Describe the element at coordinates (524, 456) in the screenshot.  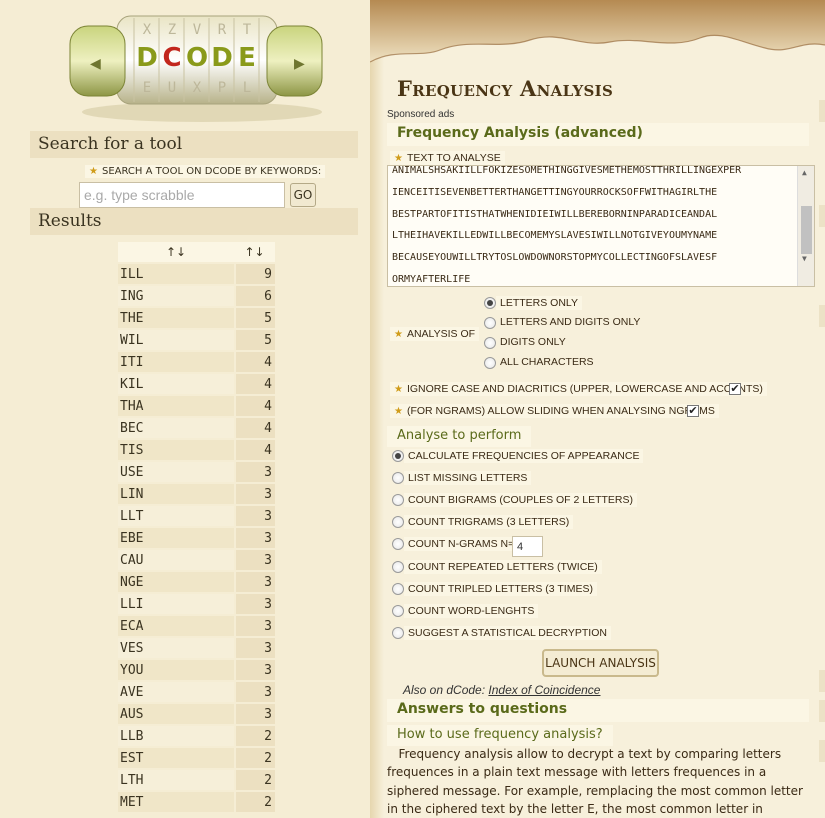
I see `perform-option-label: CALCULATE FREQUENCIES OF APPEARANCE` at that location.